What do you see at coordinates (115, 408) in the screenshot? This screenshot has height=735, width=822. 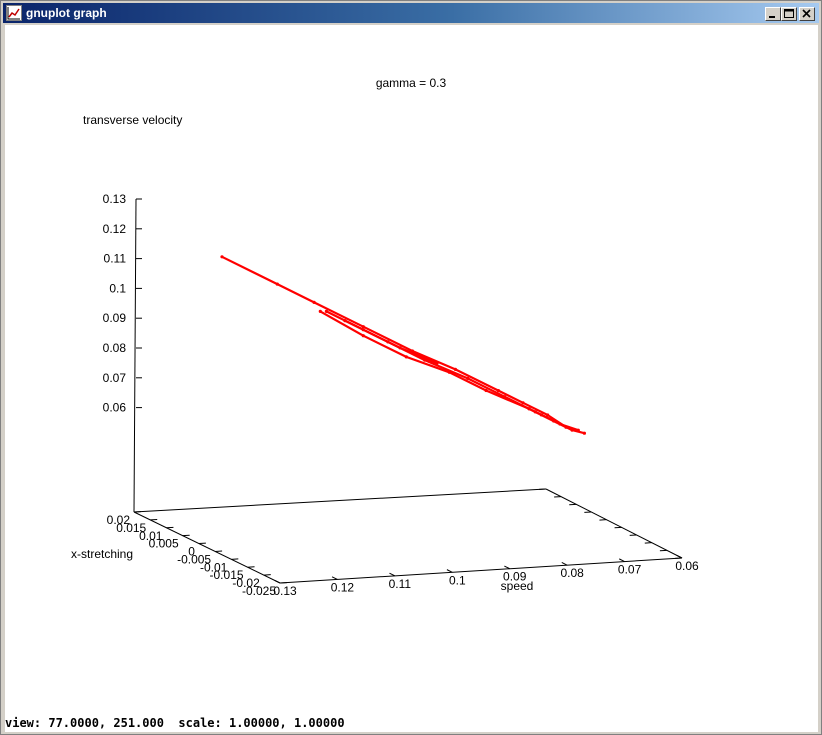 I see `z-tick-label: 0.06` at bounding box center [115, 408].